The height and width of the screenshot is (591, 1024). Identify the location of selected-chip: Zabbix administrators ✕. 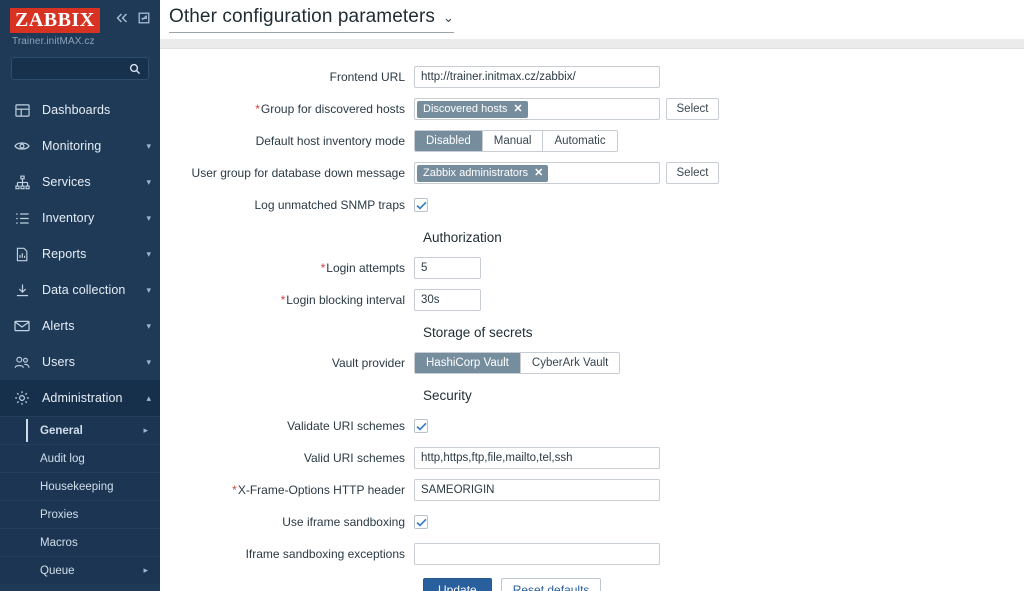
(483, 173).